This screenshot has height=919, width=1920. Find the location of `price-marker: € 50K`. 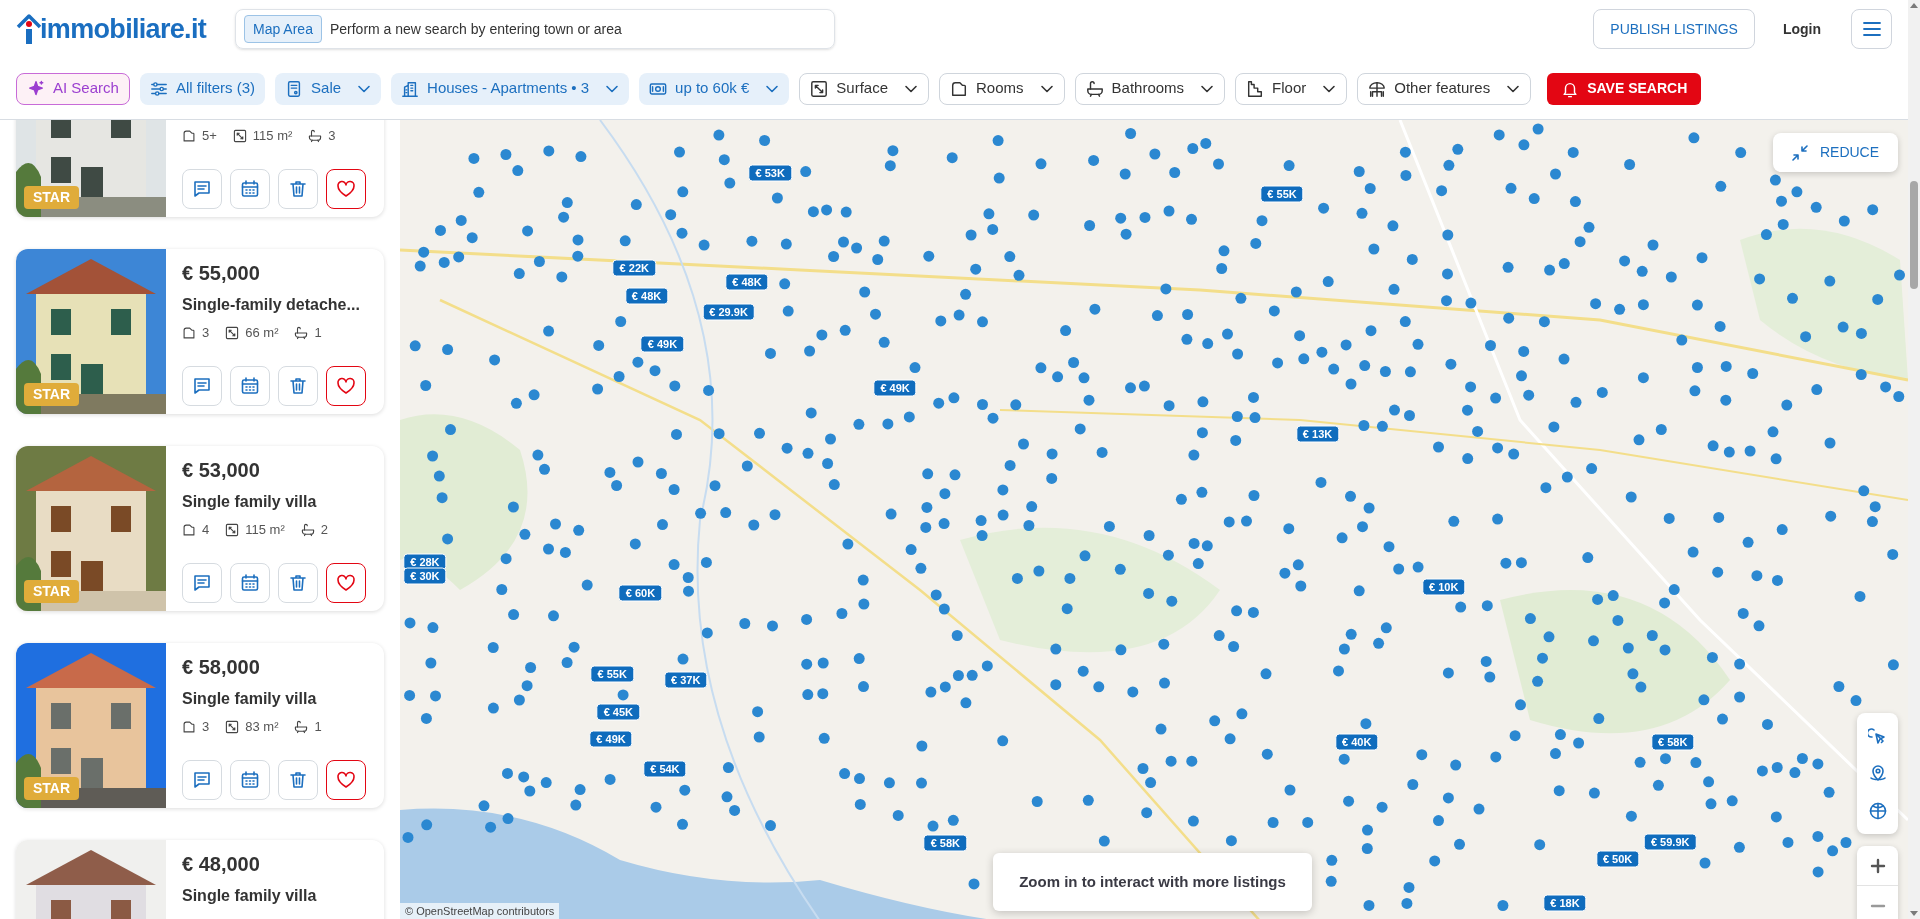

price-marker: € 50K is located at coordinates (1617, 859).